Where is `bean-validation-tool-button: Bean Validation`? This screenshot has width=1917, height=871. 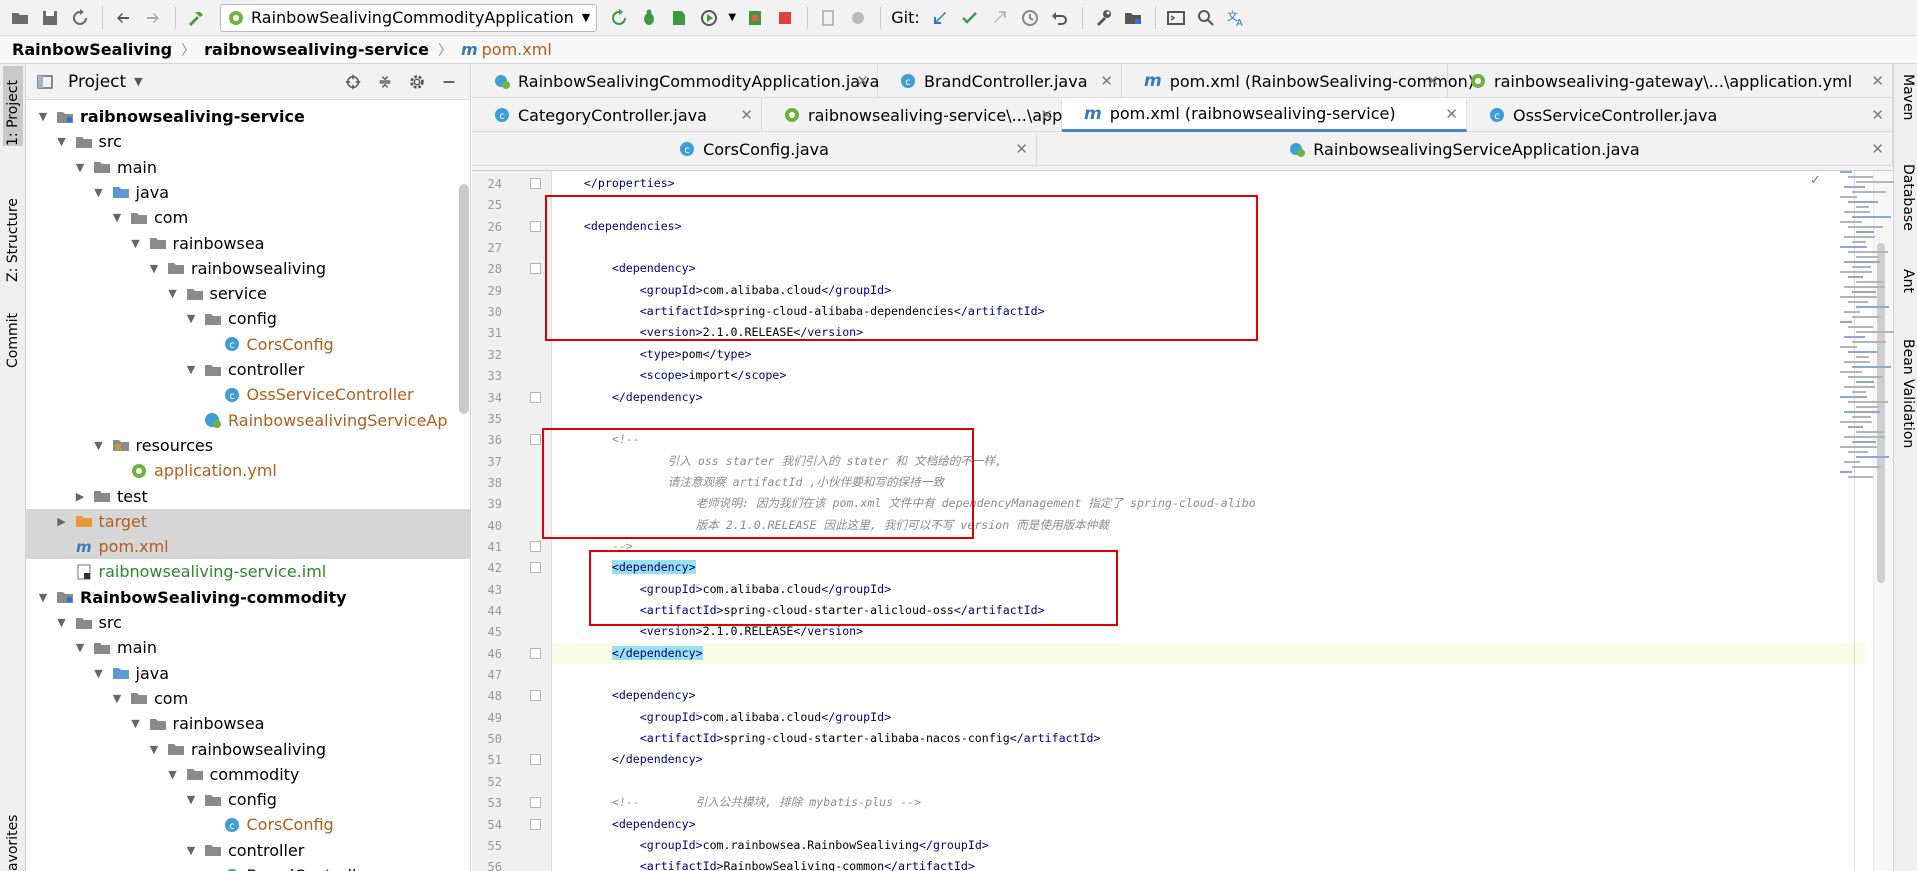 bean-validation-tool-button: Bean Validation is located at coordinates (1906, 393).